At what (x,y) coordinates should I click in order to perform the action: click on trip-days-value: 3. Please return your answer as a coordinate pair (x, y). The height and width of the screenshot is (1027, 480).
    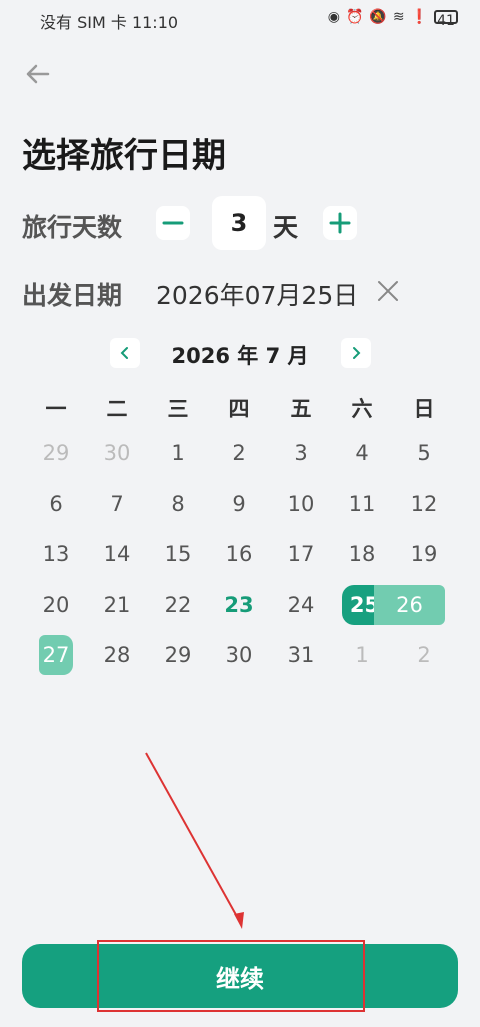
    Looking at the image, I should click on (239, 223).